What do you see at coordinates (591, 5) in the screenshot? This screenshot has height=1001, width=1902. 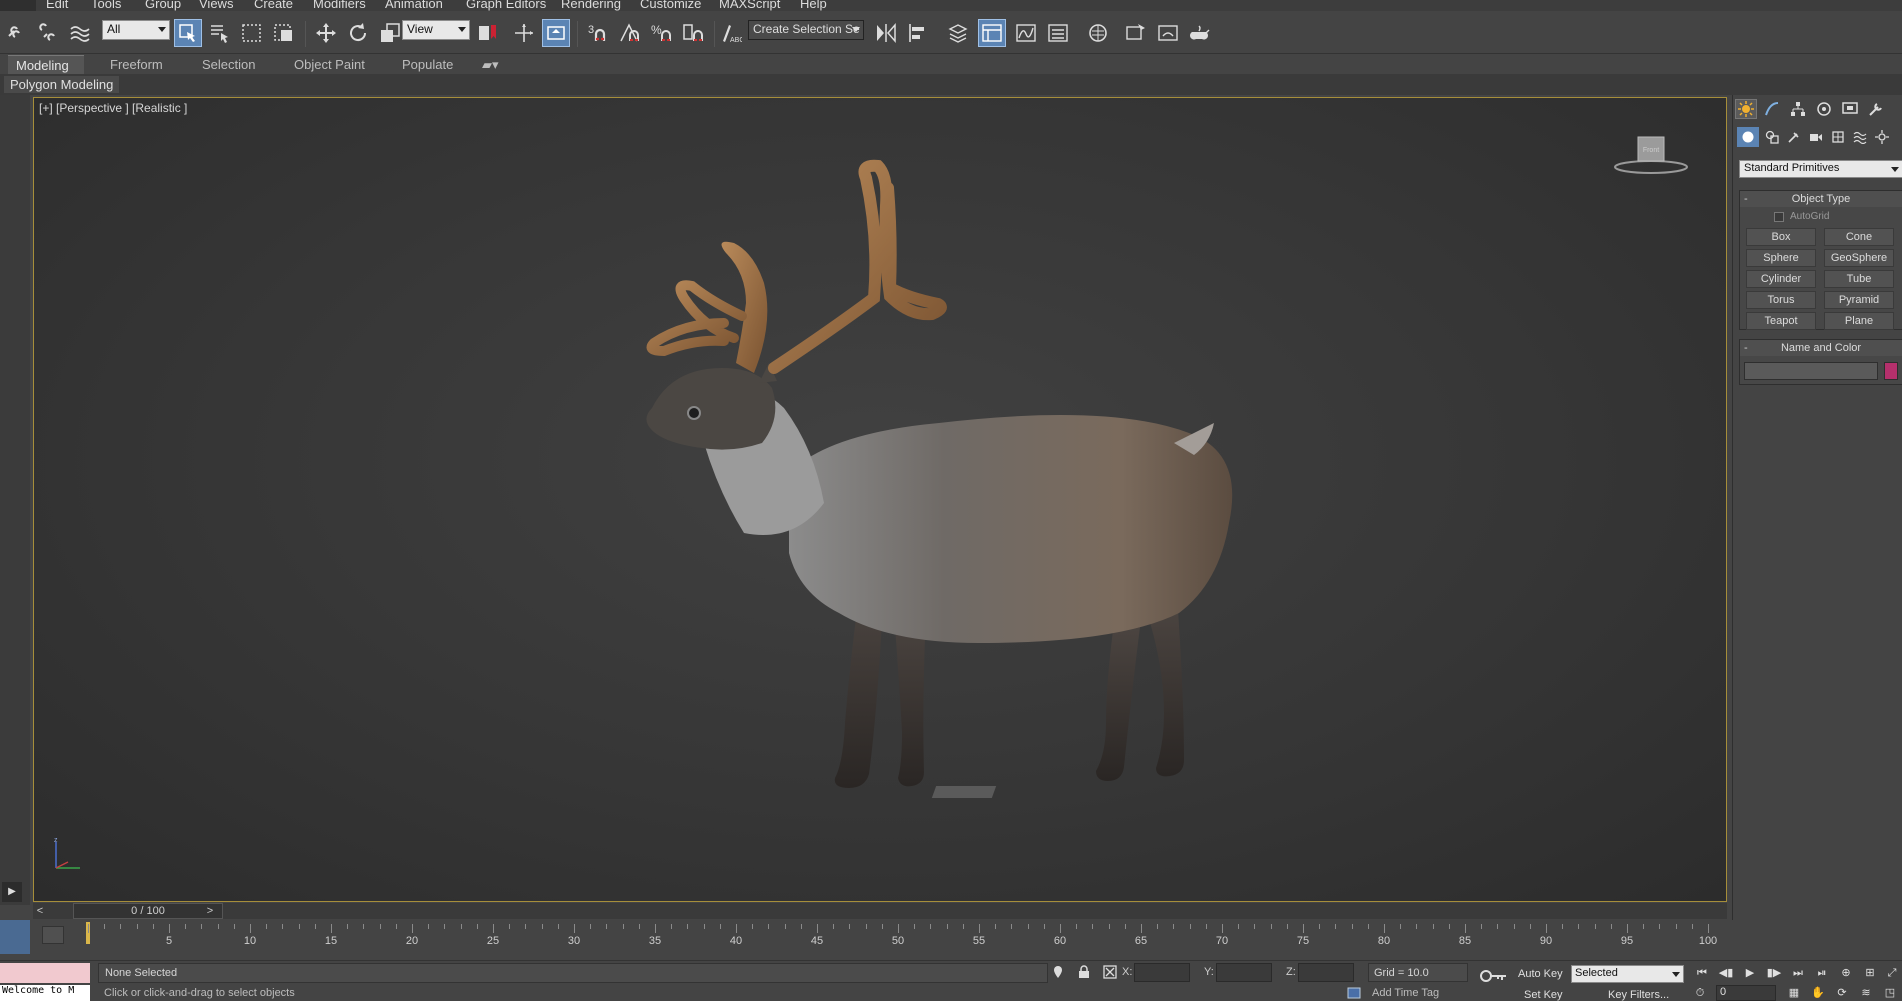 I see `menu-rendering: Rendering` at bounding box center [591, 5].